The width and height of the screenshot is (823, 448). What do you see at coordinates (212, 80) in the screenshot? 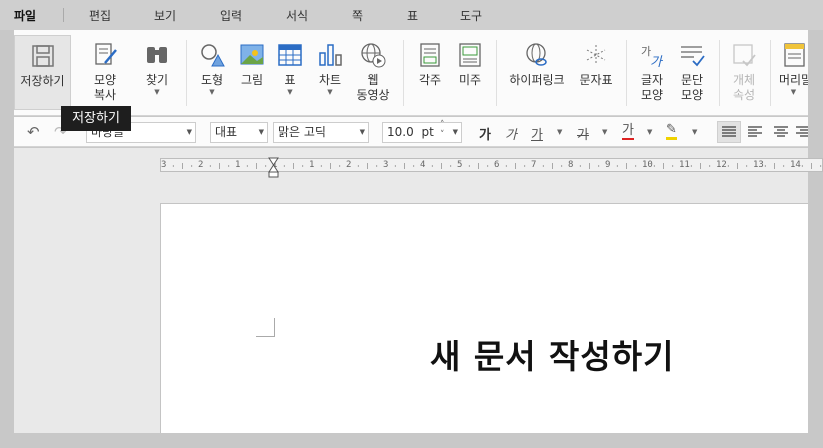
I see `shape-label: 도형` at bounding box center [212, 80].